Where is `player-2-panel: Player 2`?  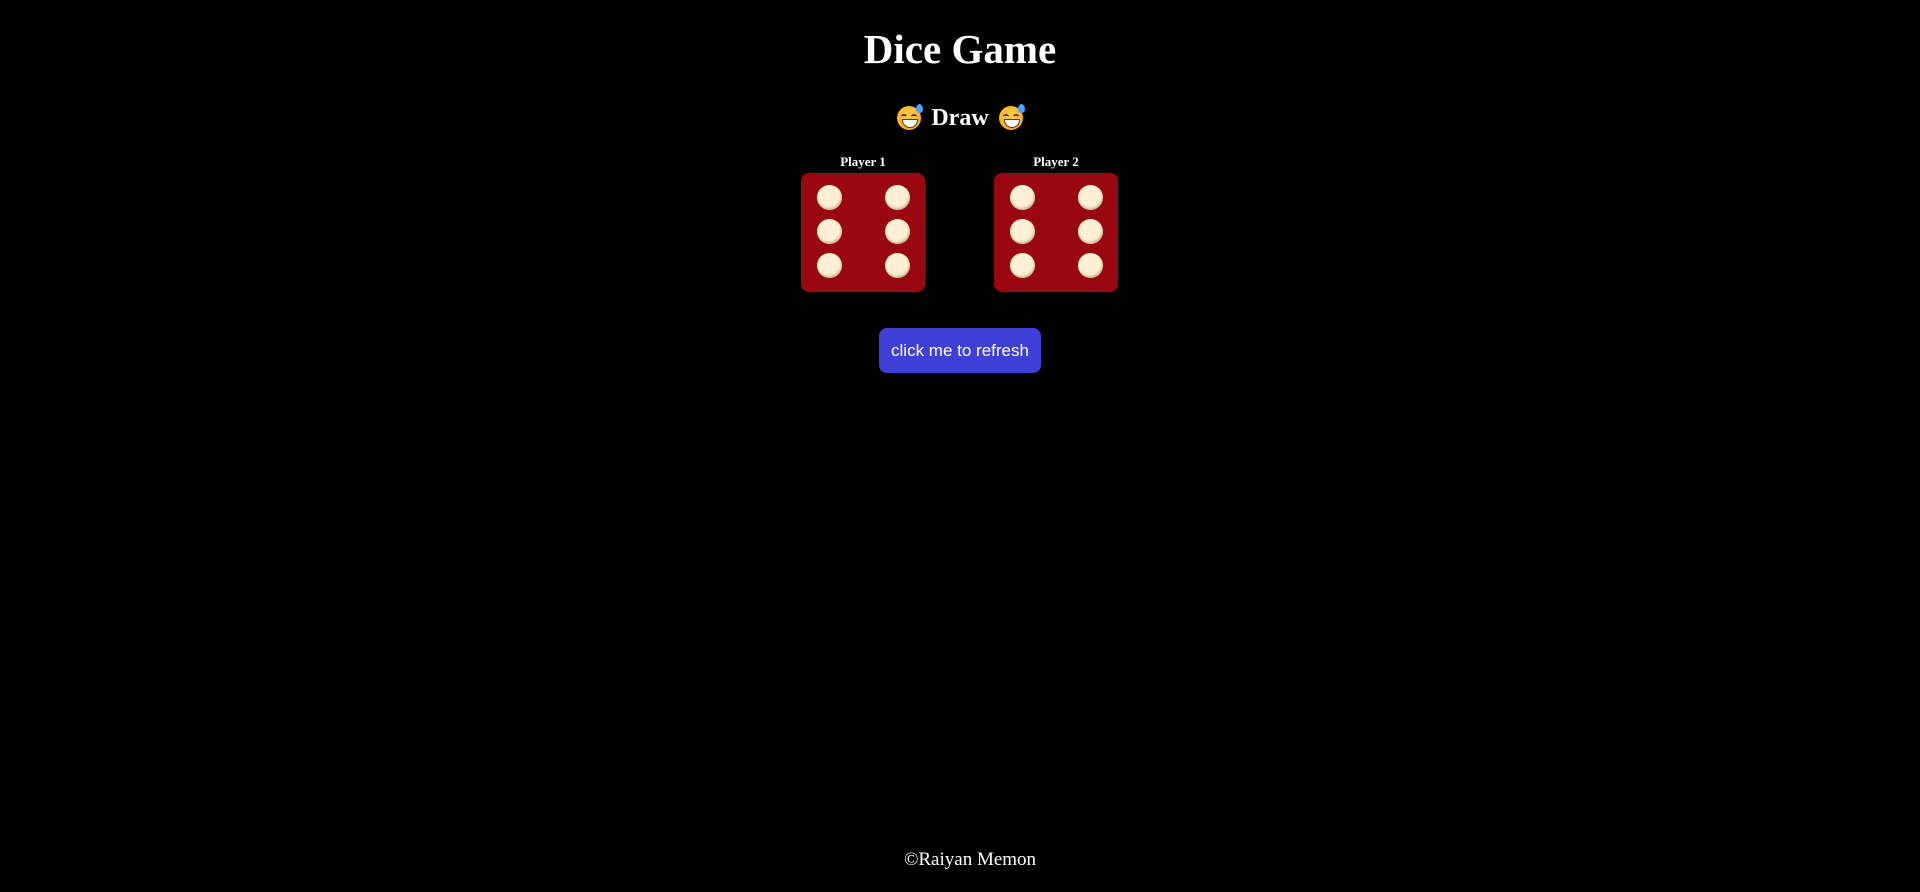 player-2-panel: Player 2 is located at coordinates (1056, 223).